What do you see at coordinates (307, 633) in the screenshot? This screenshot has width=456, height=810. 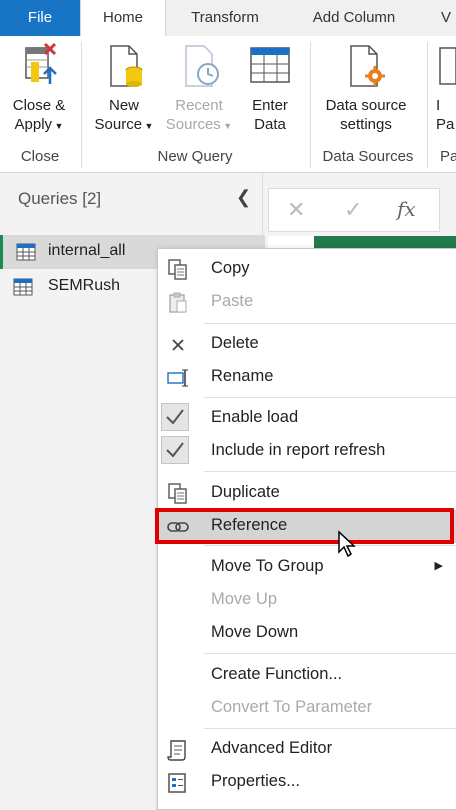 I see `menu-item-move-down: Move Down` at bounding box center [307, 633].